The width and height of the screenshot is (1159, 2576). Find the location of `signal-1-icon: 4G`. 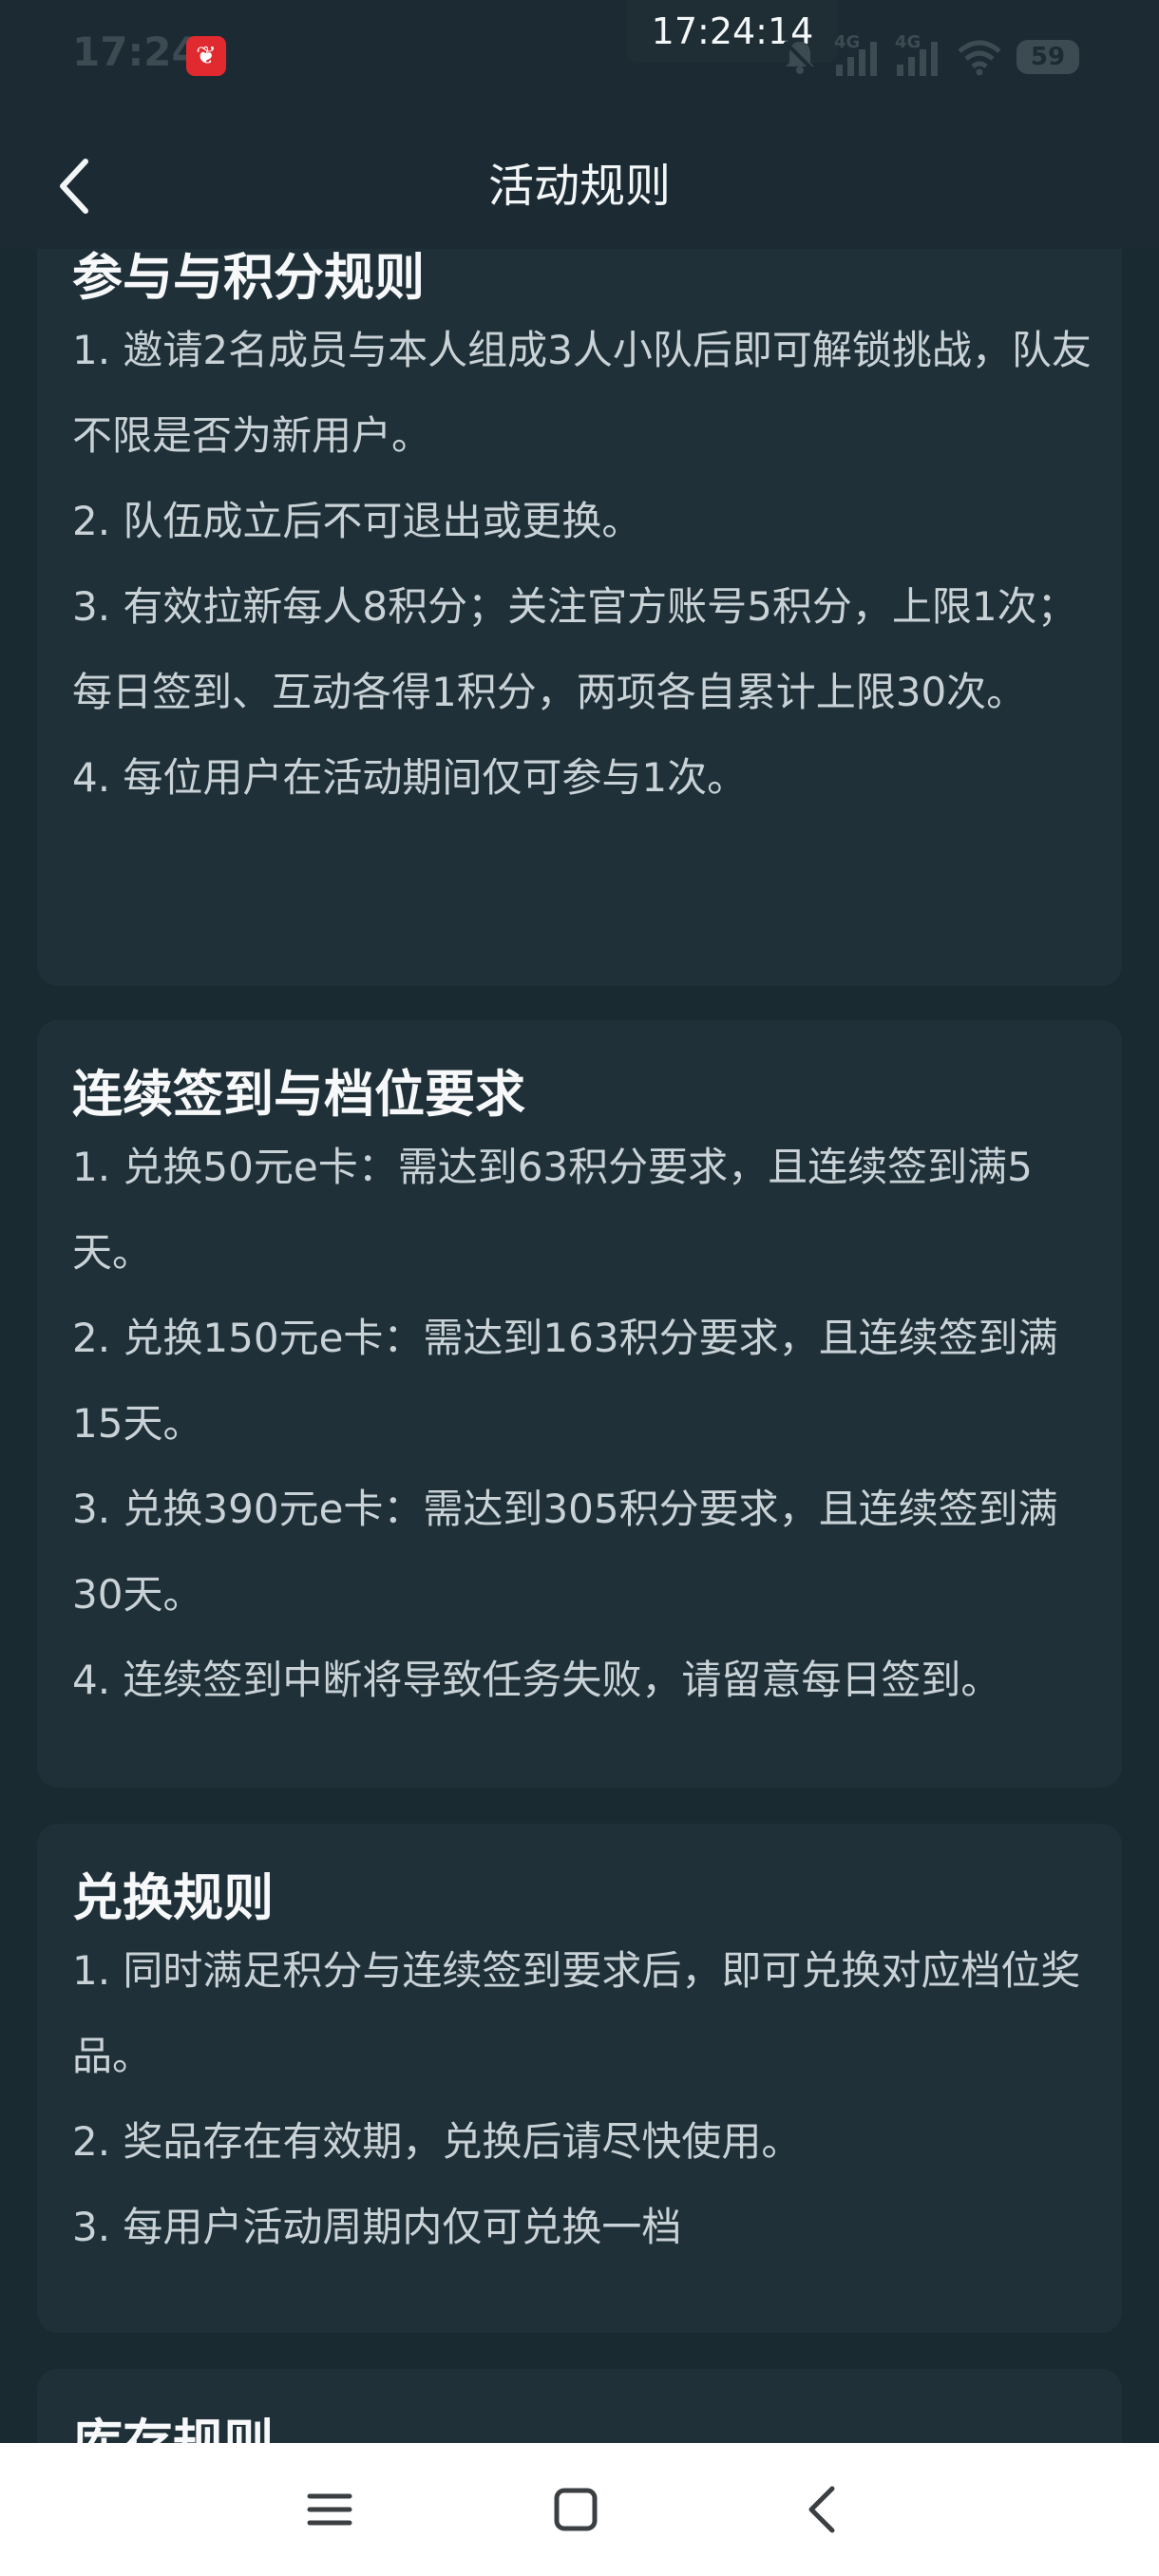

signal-1-icon: 4G is located at coordinates (858, 54).